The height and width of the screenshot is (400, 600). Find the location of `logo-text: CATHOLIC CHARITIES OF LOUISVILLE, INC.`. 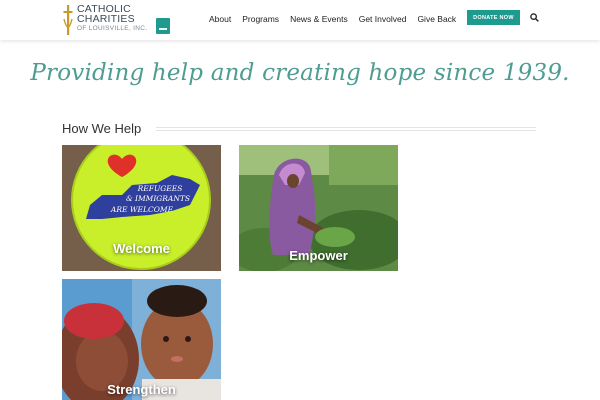

logo-text: CATHOLIC CHARITIES OF LOUISVILLE, INC. is located at coordinates (112, 18).